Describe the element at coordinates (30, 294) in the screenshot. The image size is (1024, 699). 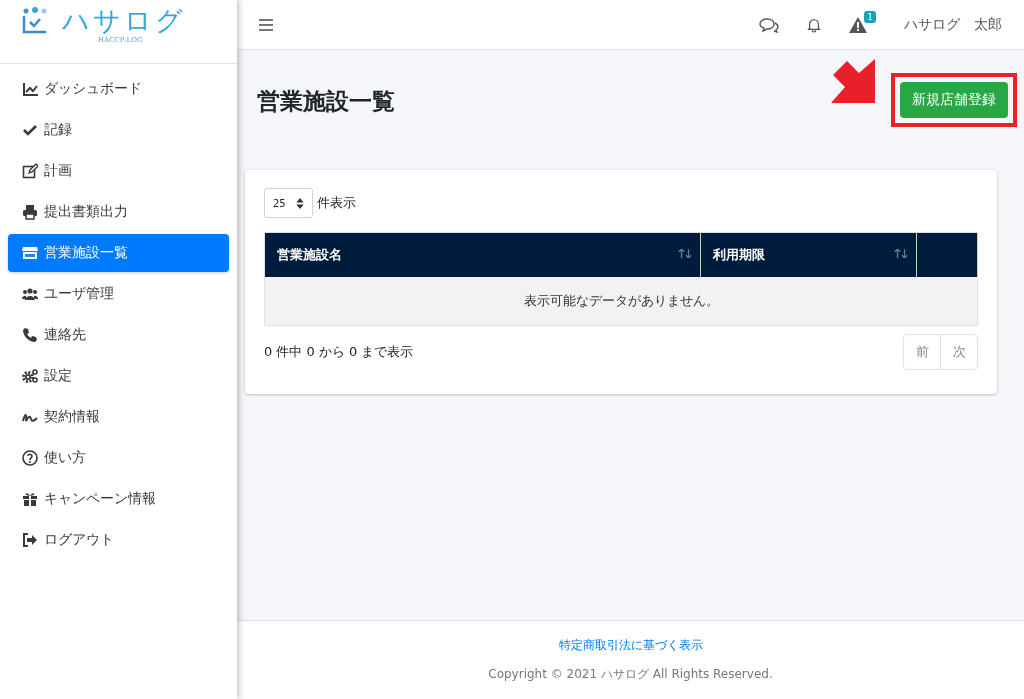
I see `users-icon` at that location.